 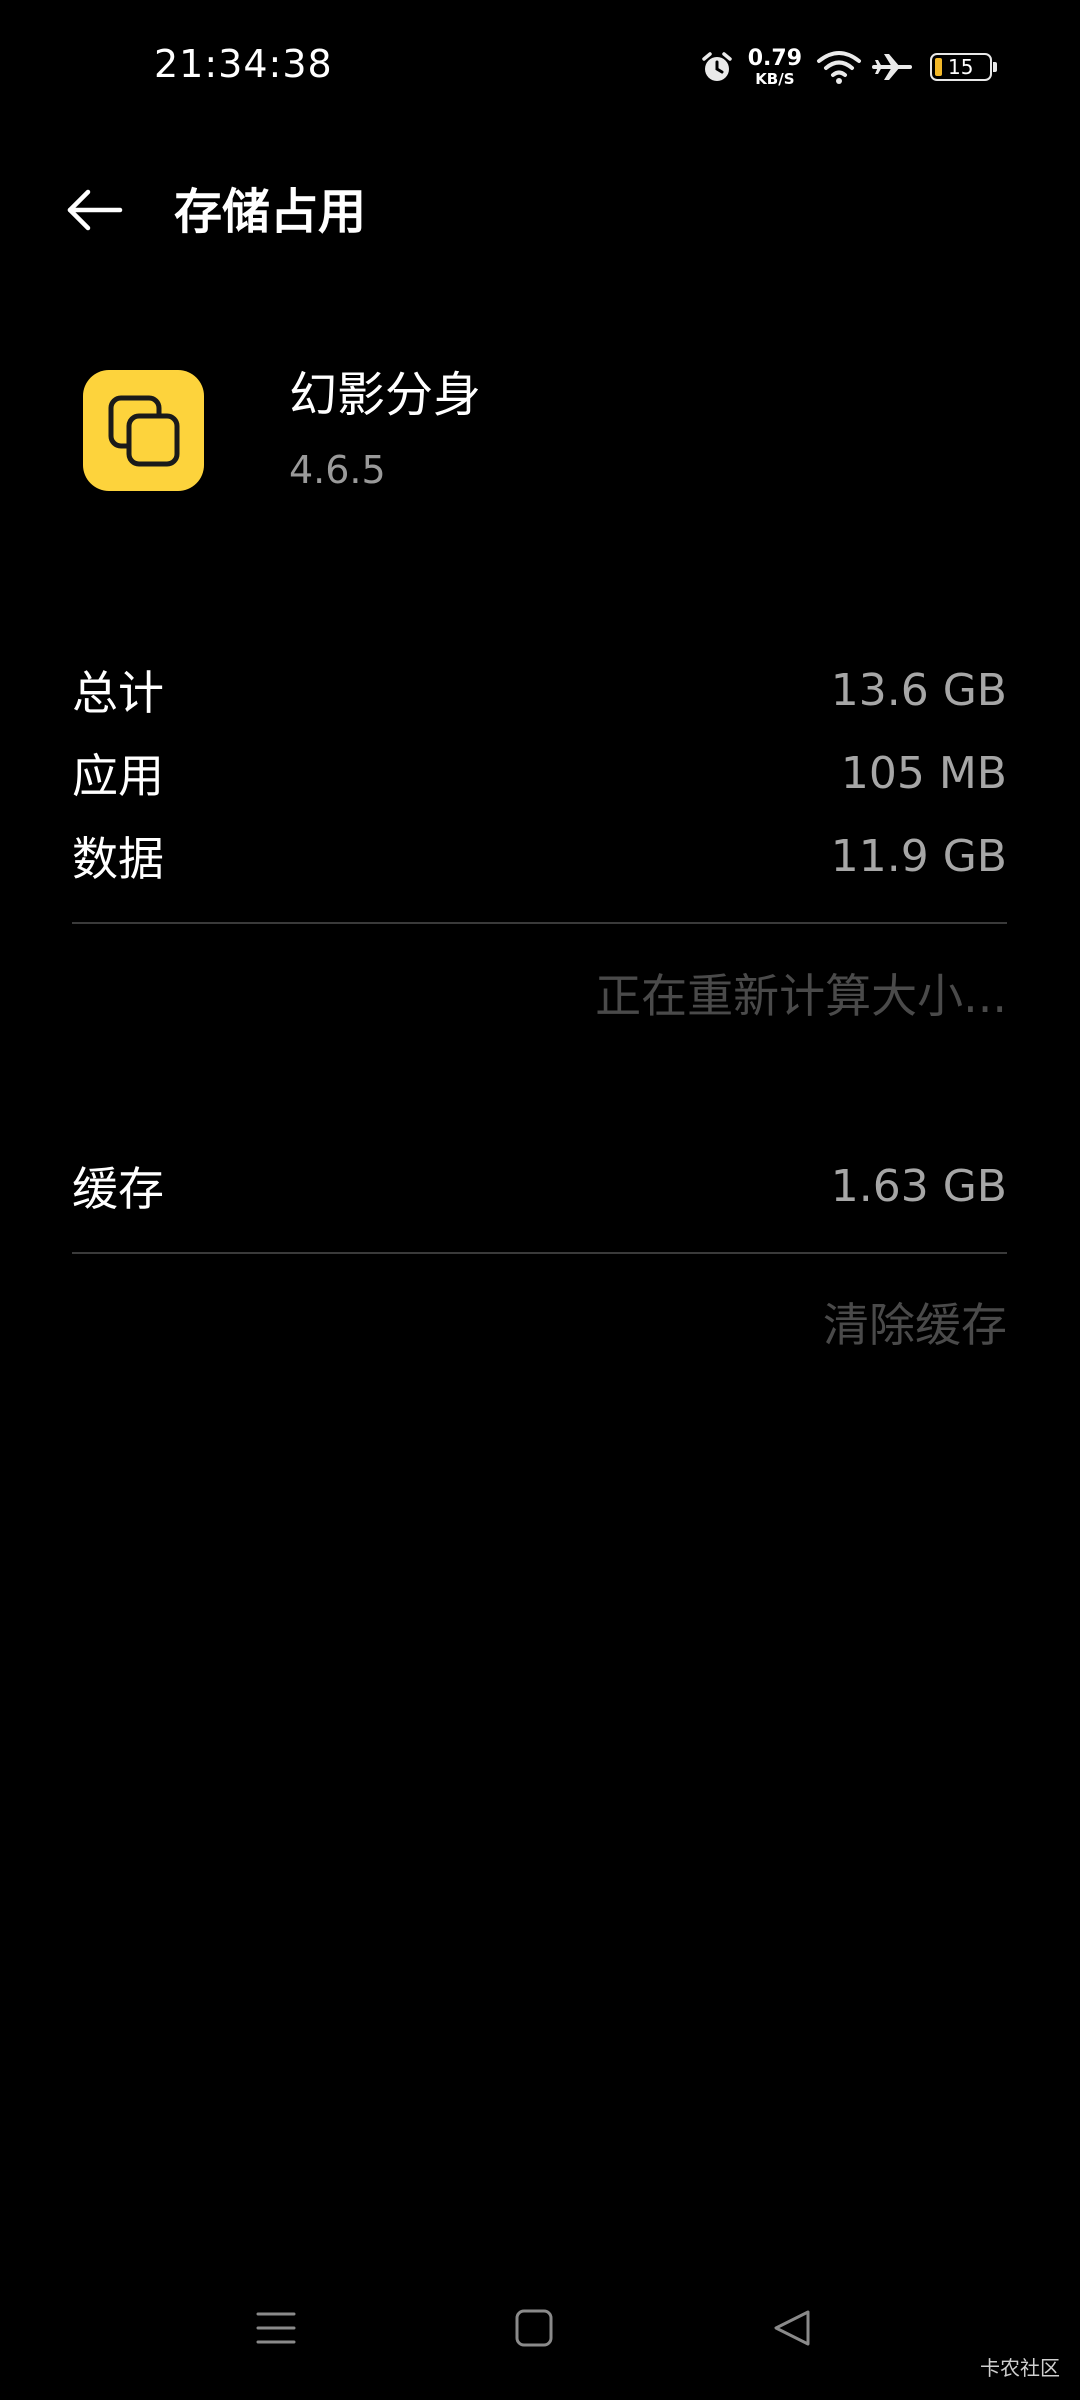 What do you see at coordinates (270, 212) in the screenshot?
I see `page-title: 存储占用` at bounding box center [270, 212].